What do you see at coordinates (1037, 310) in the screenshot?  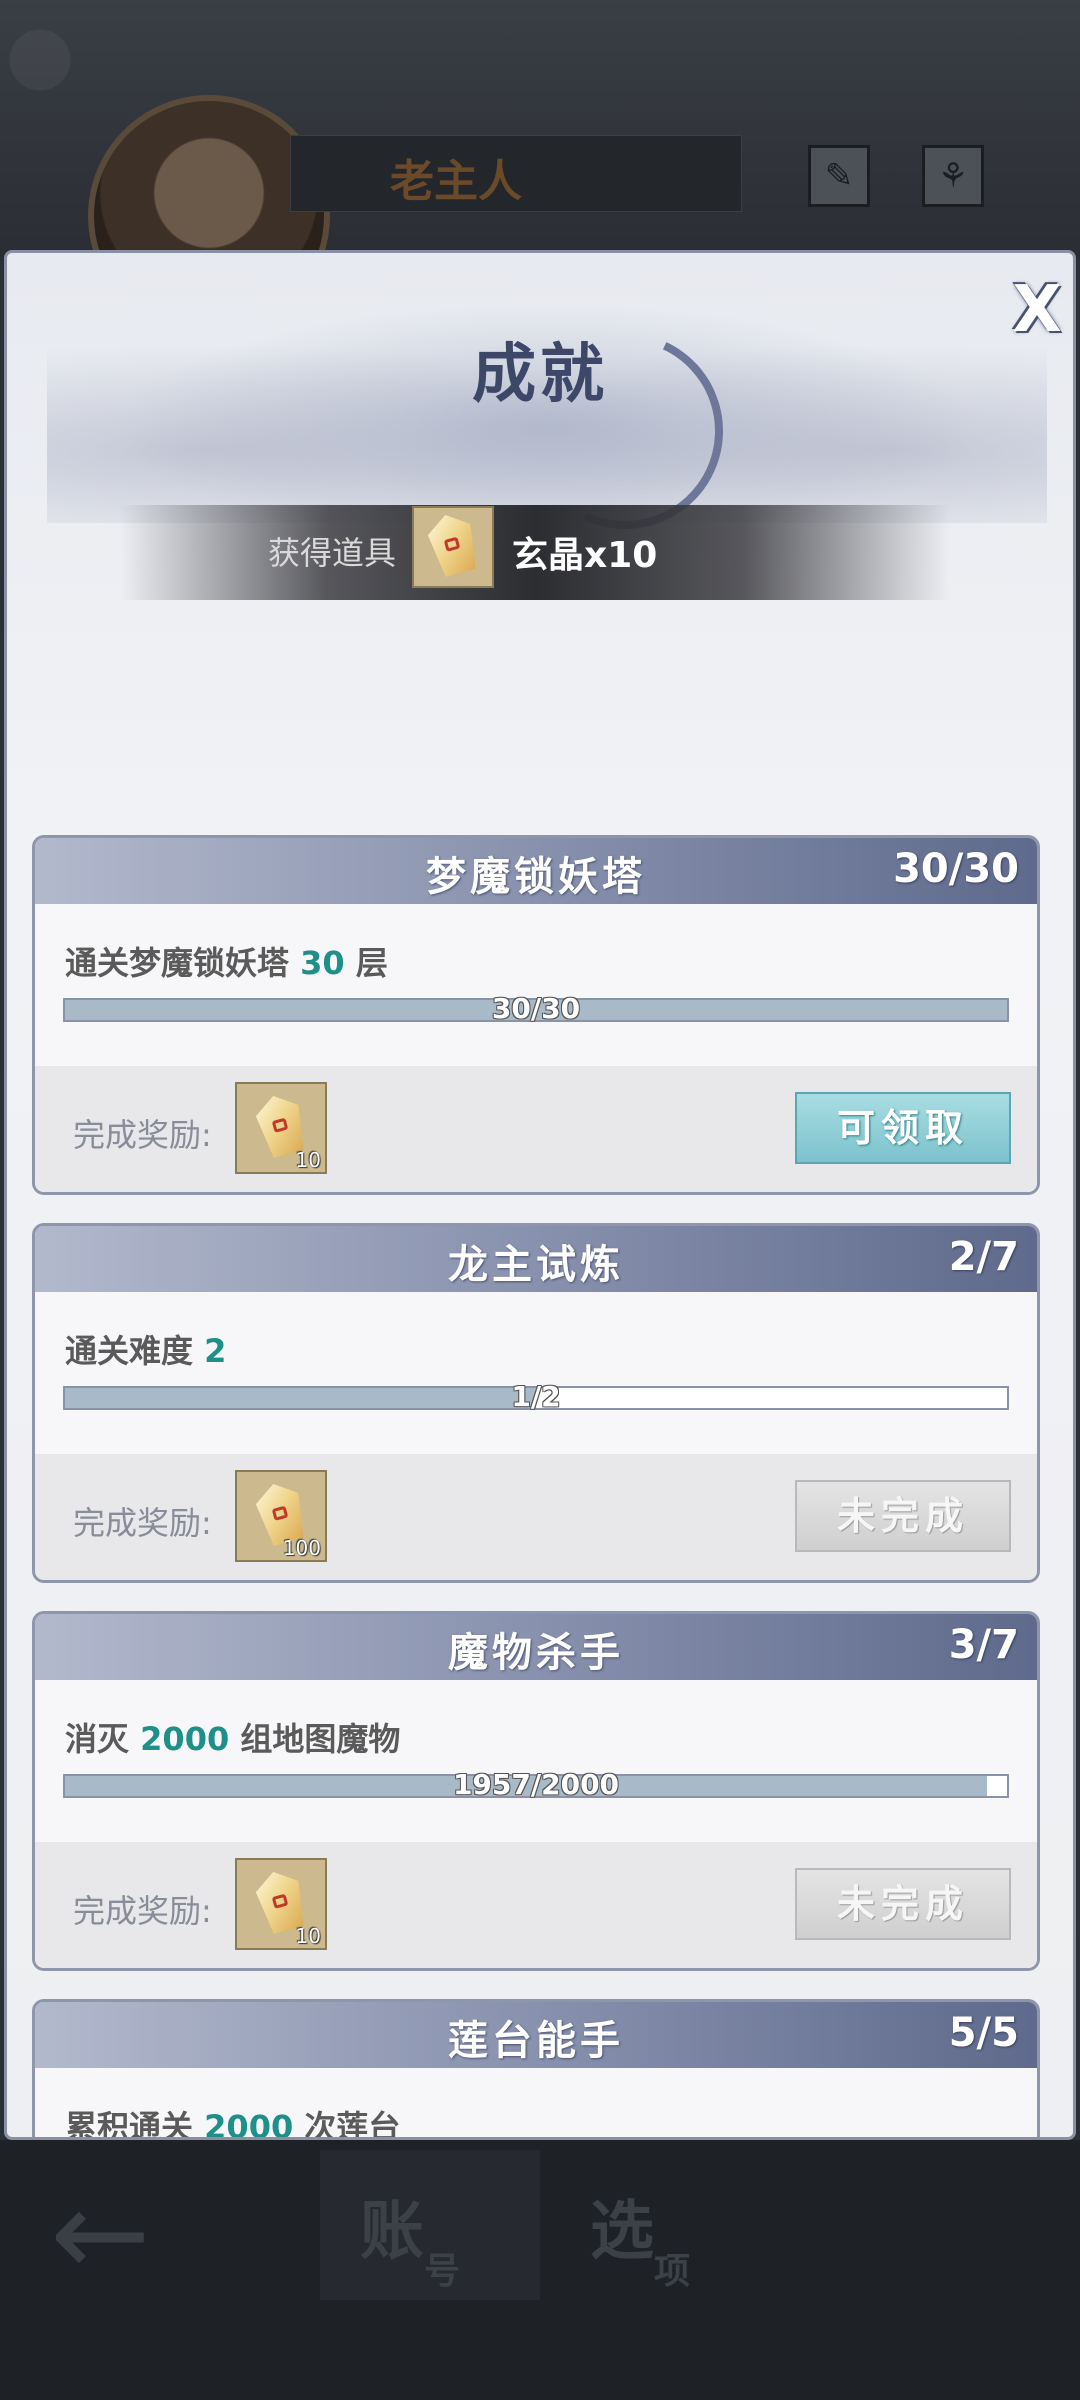 I see `close-button: X` at bounding box center [1037, 310].